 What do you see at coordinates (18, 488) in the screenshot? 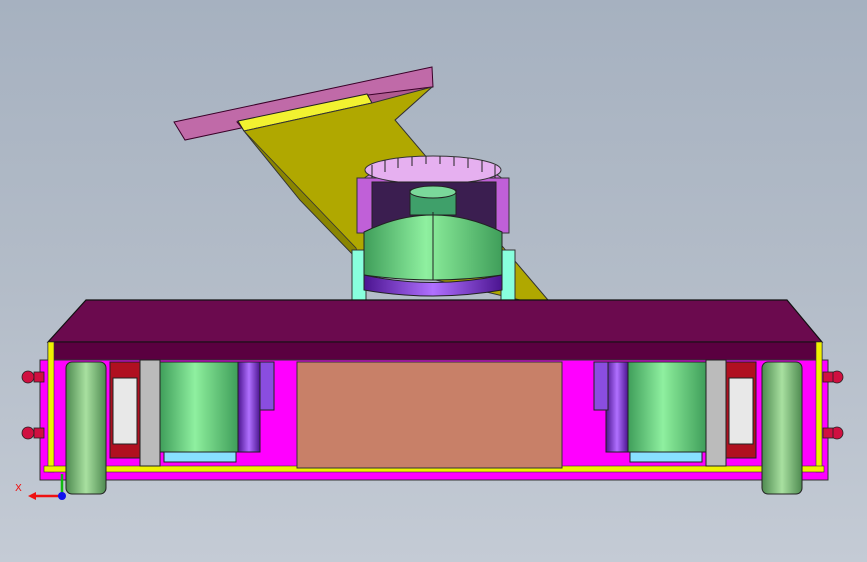
I see `axis-x-label: X` at bounding box center [18, 488].